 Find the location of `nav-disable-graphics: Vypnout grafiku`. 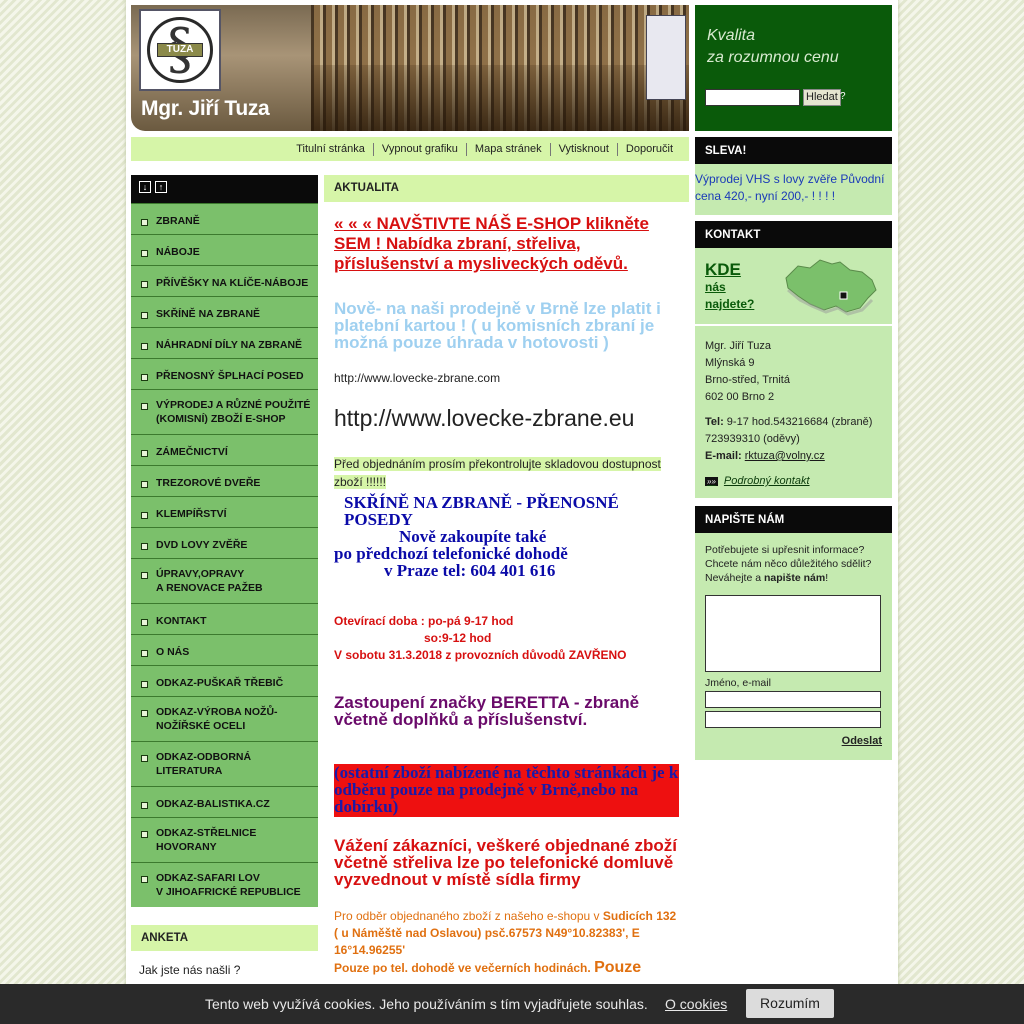

nav-disable-graphics: Vypnout grafiku is located at coordinates (419, 149).